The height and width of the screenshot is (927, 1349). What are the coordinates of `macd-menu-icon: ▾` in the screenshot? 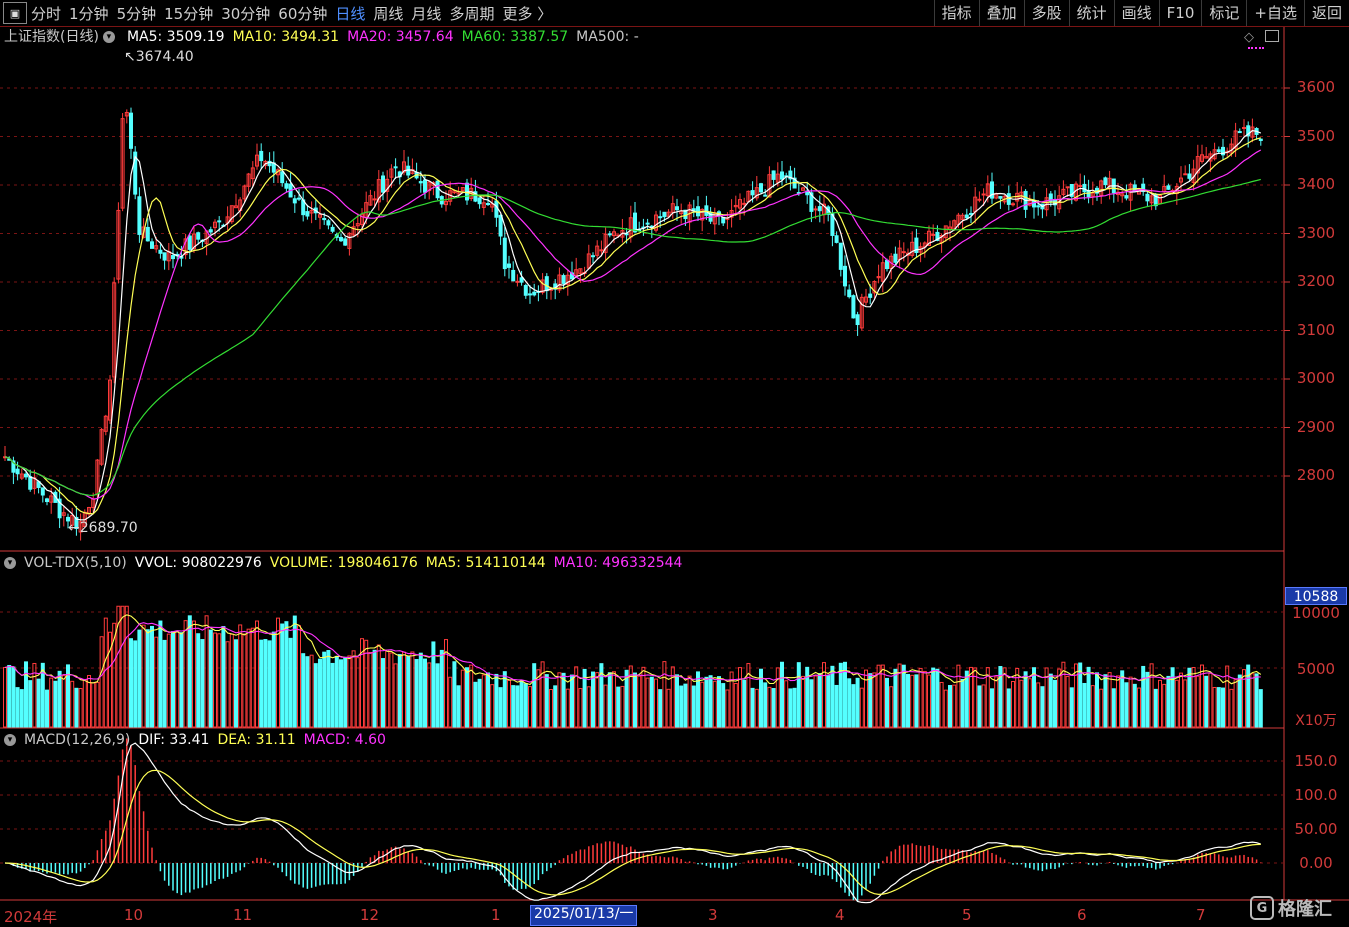 It's located at (14, 740).